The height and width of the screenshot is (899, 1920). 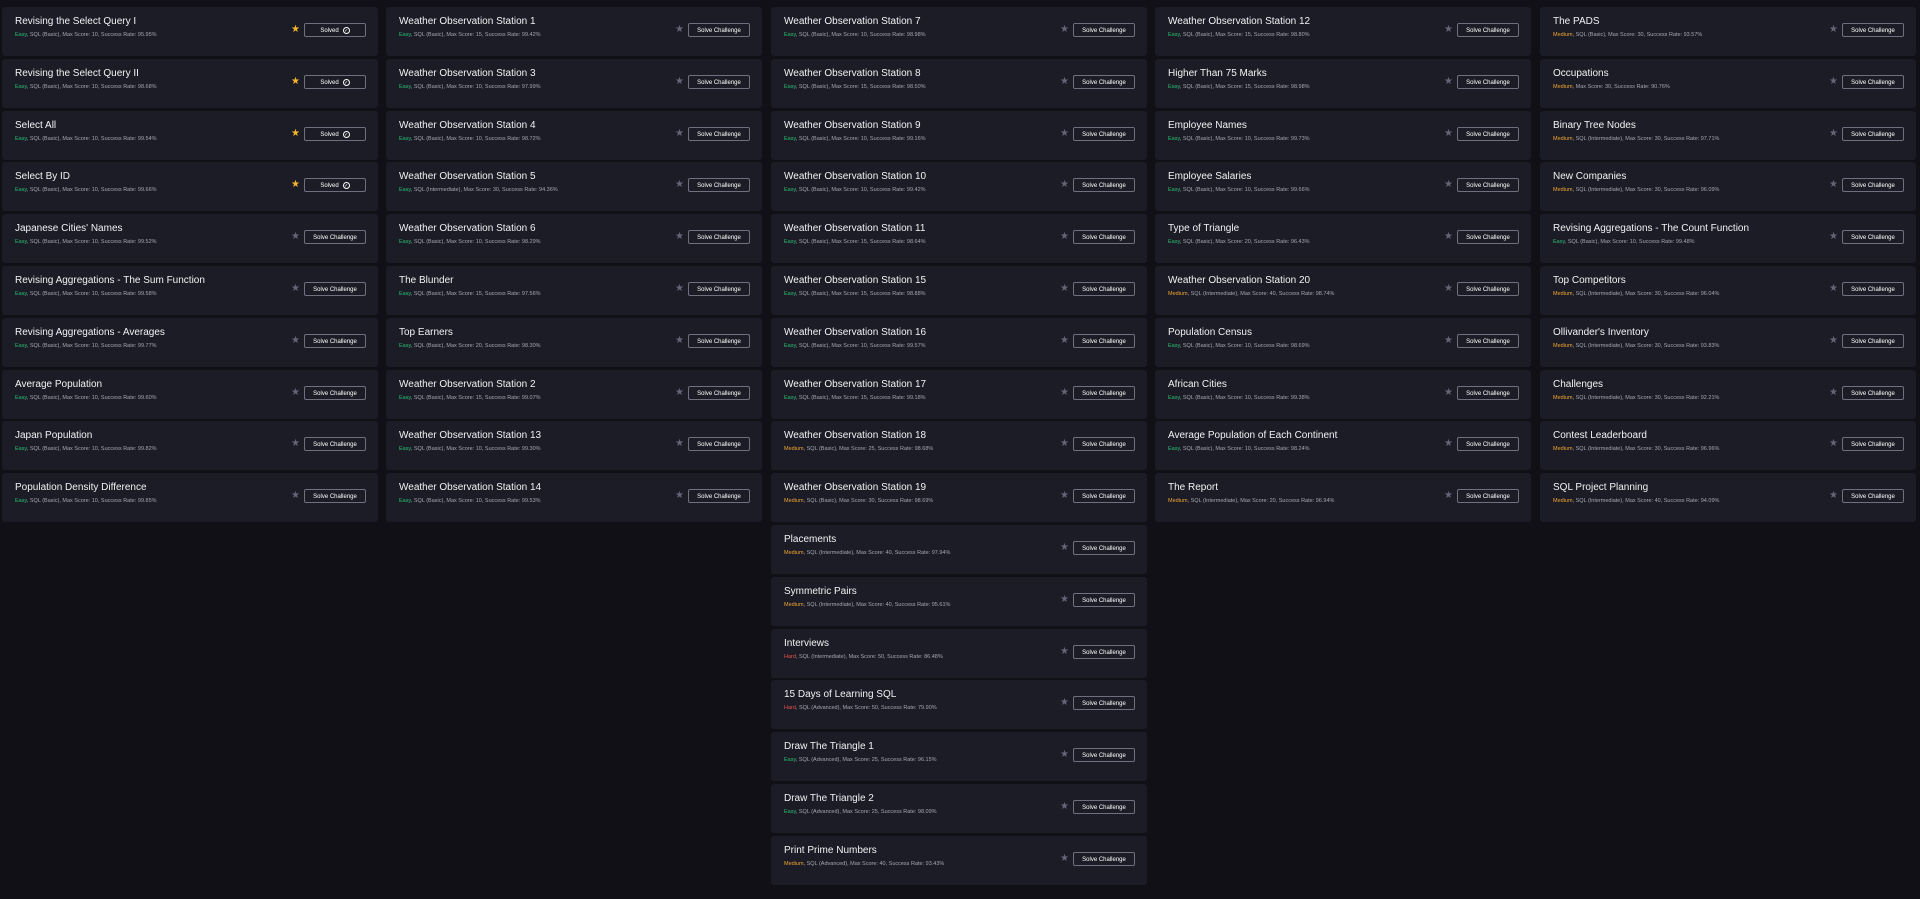 What do you see at coordinates (467, 125) in the screenshot?
I see `challenge-title: Weather Observation Station 4` at bounding box center [467, 125].